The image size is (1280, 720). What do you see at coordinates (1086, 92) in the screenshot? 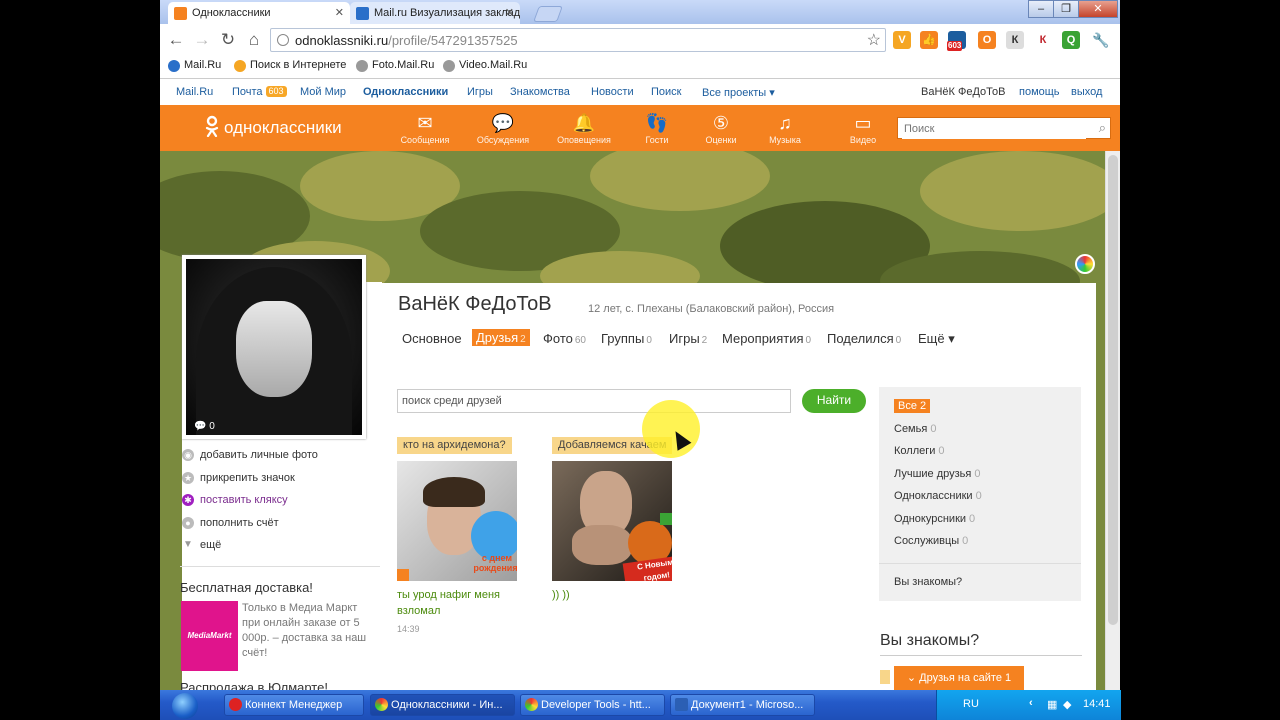
I see `portal-logout-link: выход` at bounding box center [1086, 92].